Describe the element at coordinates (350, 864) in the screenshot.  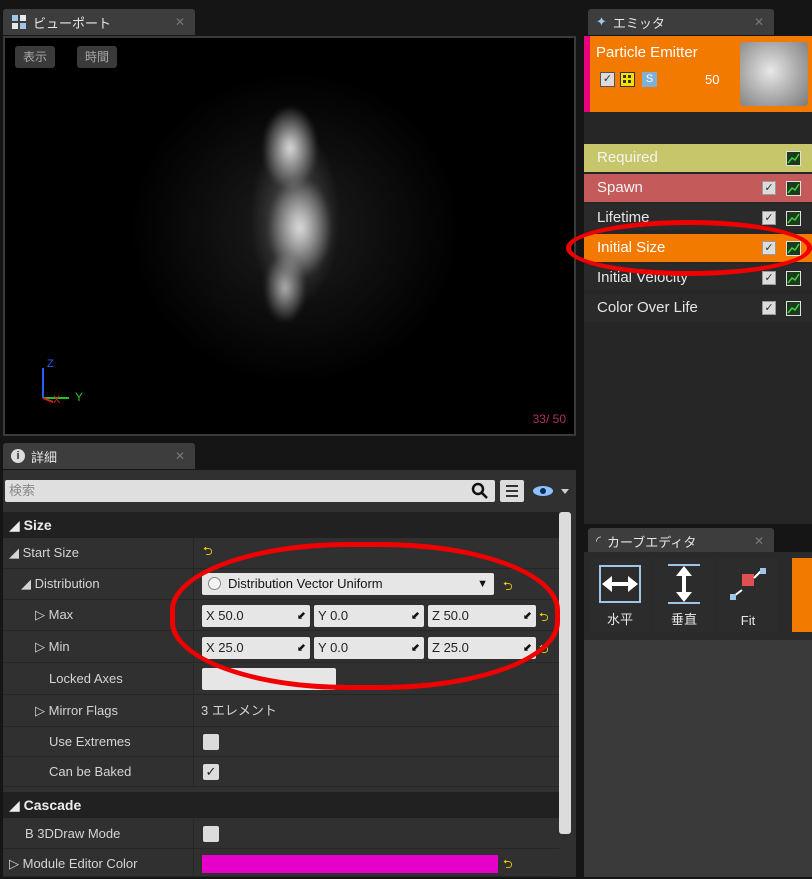
I see `module-editor-color-swatch` at that location.